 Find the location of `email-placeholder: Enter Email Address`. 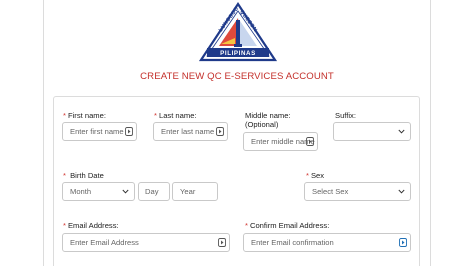

email-placeholder: Enter Email Address is located at coordinates (104, 242).